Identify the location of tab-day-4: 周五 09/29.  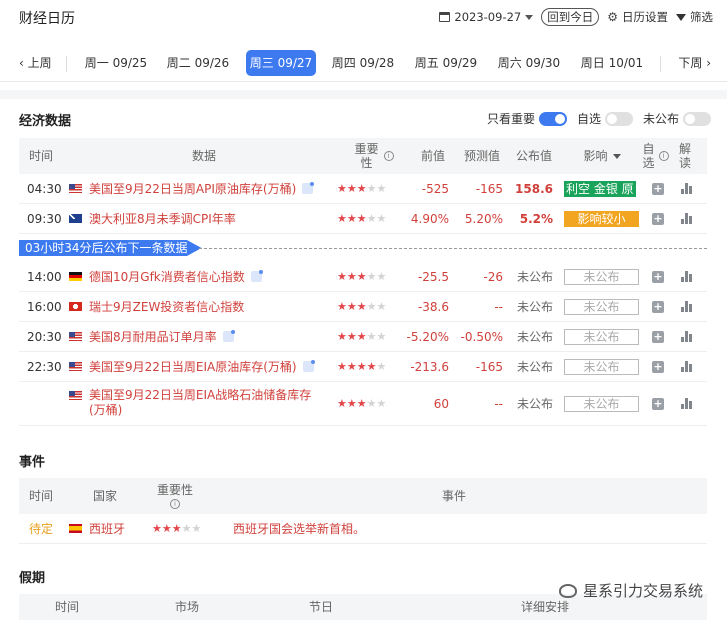
(446, 63).